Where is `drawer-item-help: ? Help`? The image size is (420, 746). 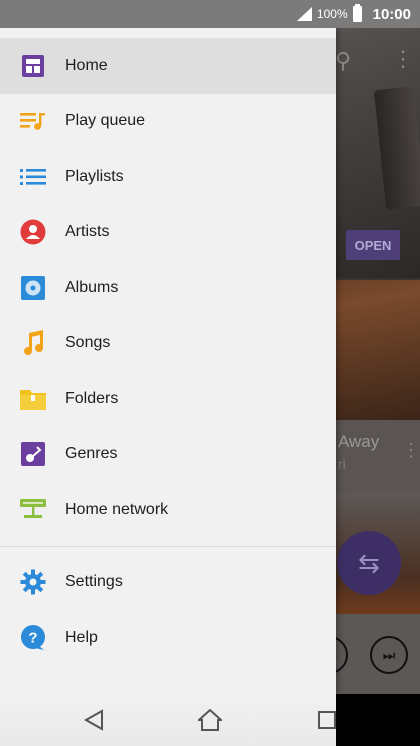 drawer-item-help: ? Help is located at coordinates (168, 638).